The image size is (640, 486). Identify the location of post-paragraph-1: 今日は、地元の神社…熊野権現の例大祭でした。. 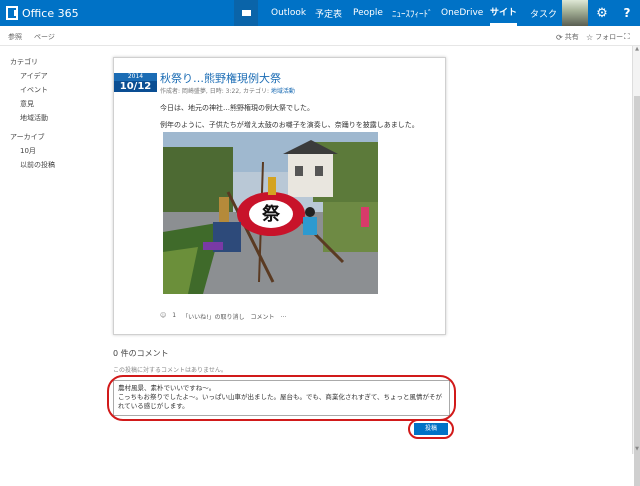
(237, 108).